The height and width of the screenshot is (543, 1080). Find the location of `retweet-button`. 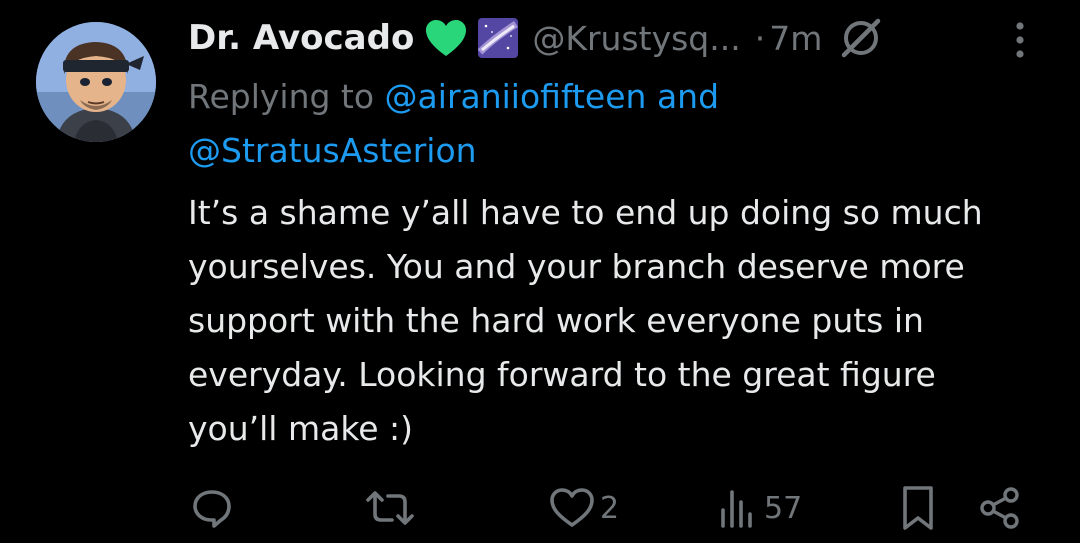

retweet-button is located at coordinates (392, 508).